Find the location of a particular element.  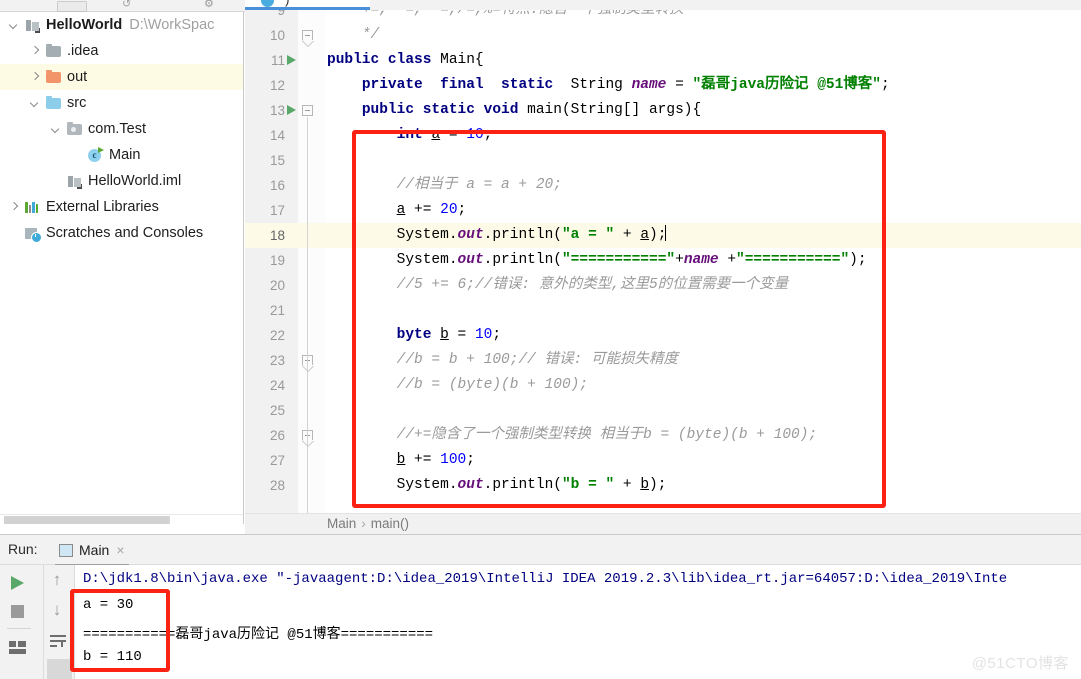

tree-item-scratches-and-consoles: Scratches and Consoles is located at coordinates (121, 233).